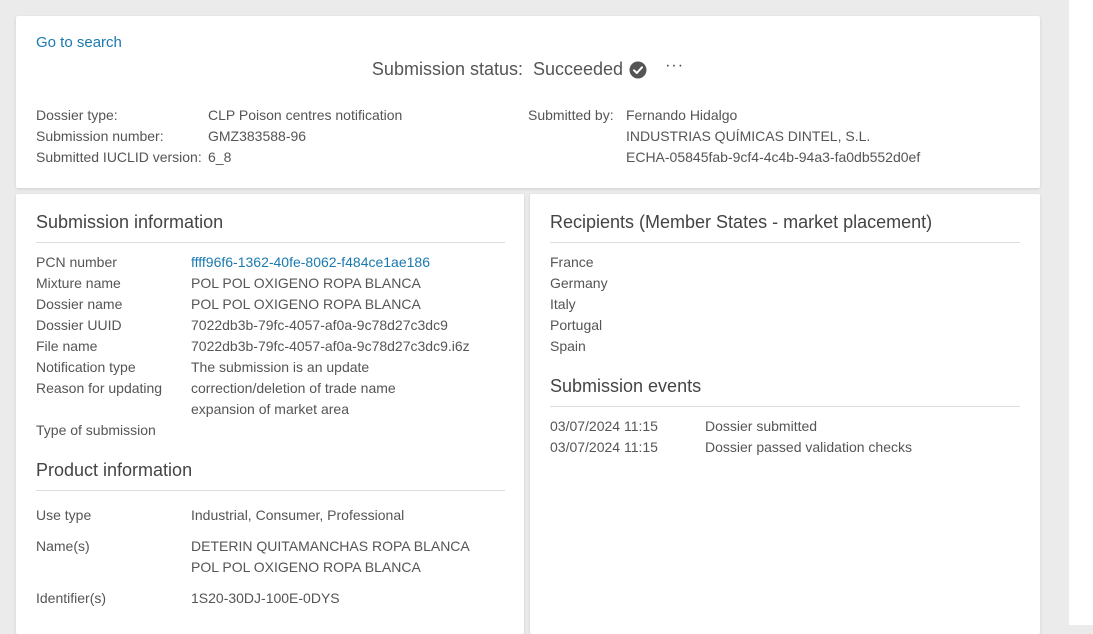 The width and height of the screenshot is (1093, 634). I want to click on identifiers-label: Identifier(s), so click(71, 598).